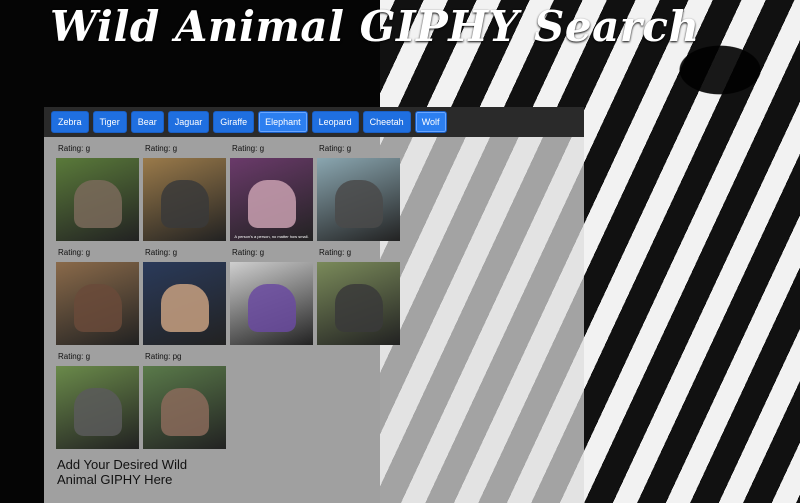  I want to click on animal-button-elephant: Elephant, so click(283, 122).